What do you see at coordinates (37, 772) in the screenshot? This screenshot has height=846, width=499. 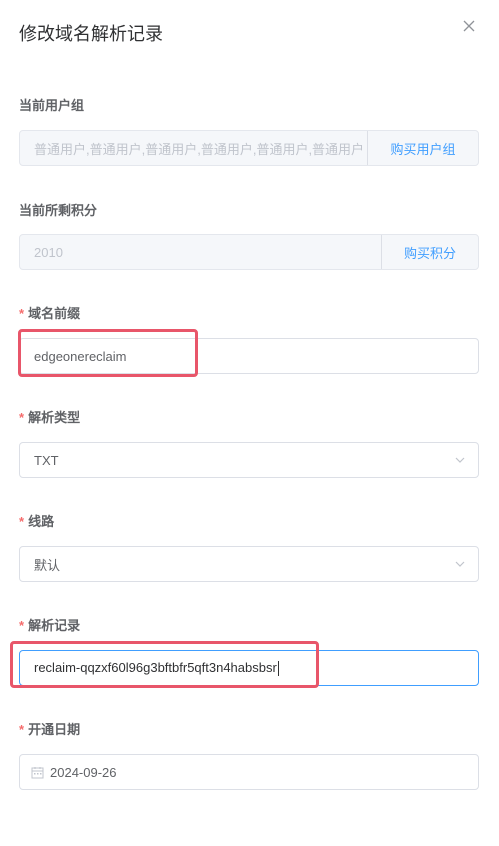 I see `calendar-icon` at bounding box center [37, 772].